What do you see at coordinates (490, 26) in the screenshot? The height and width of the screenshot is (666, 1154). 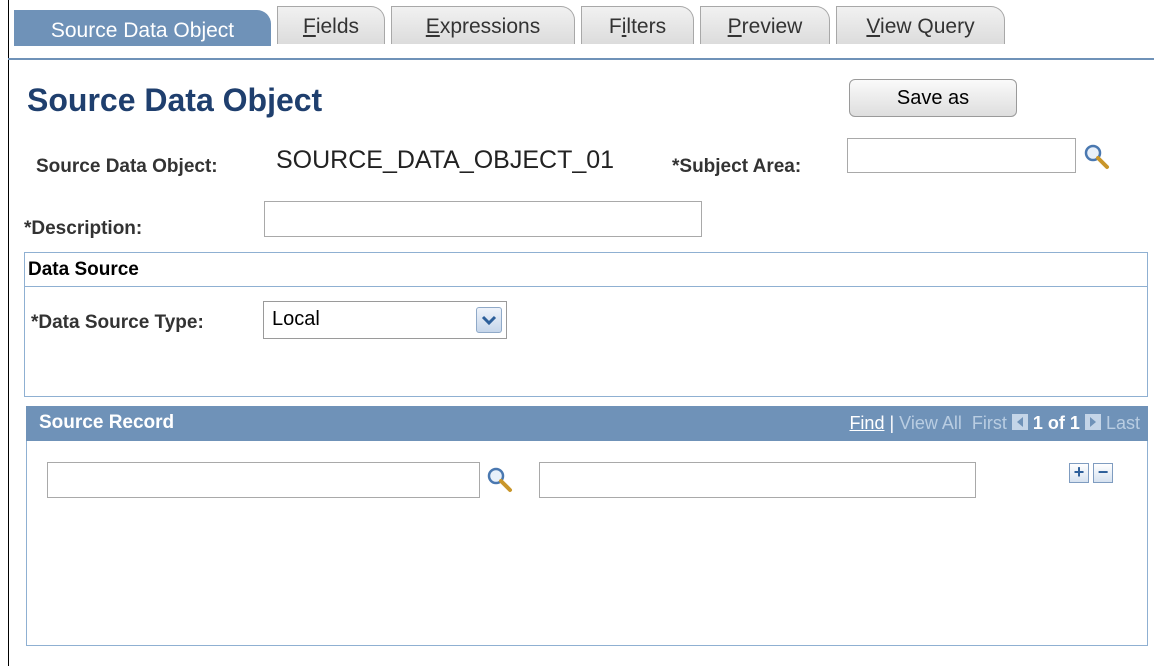 I see `tab-label: xpressions` at bounding box center [490, 26].